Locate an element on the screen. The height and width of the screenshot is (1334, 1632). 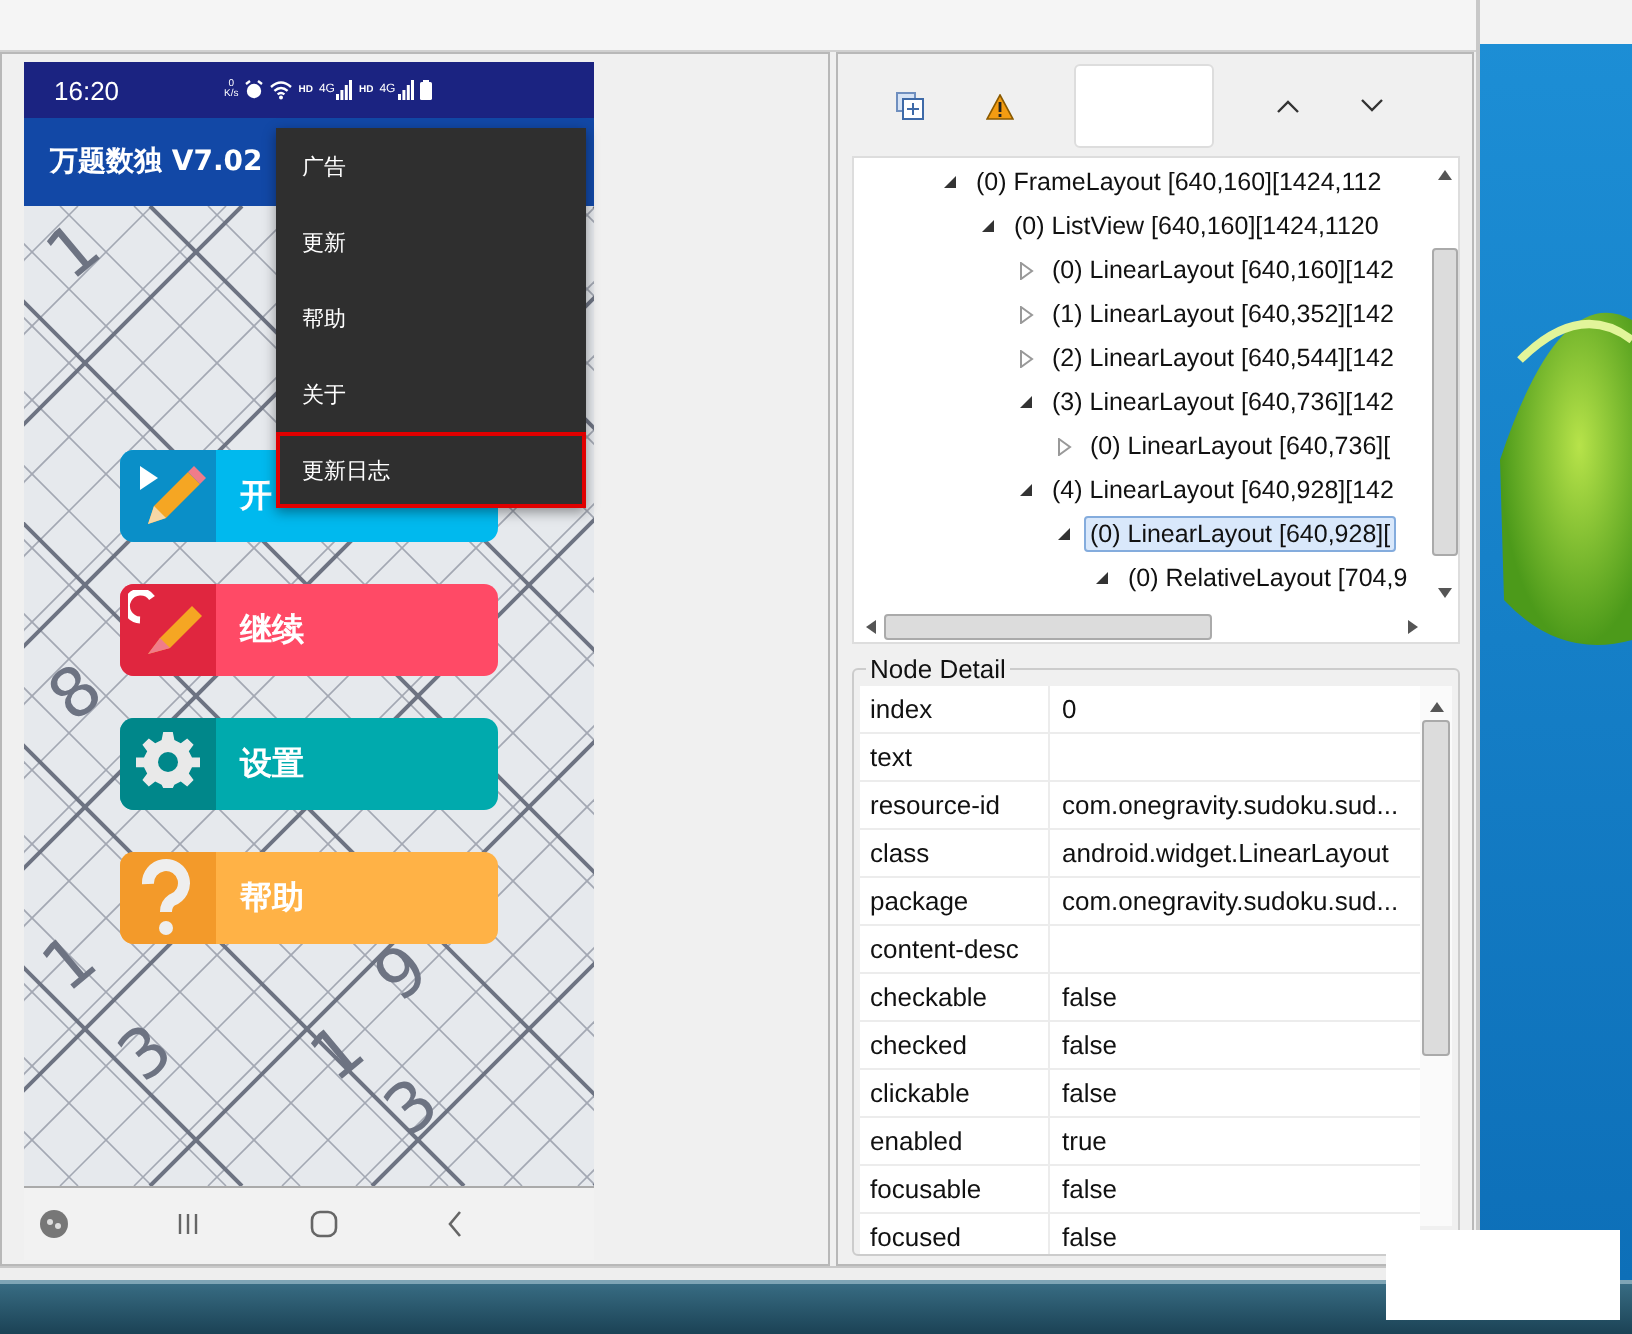
menu-item: 帮助 is located at coordinates (431, 318).